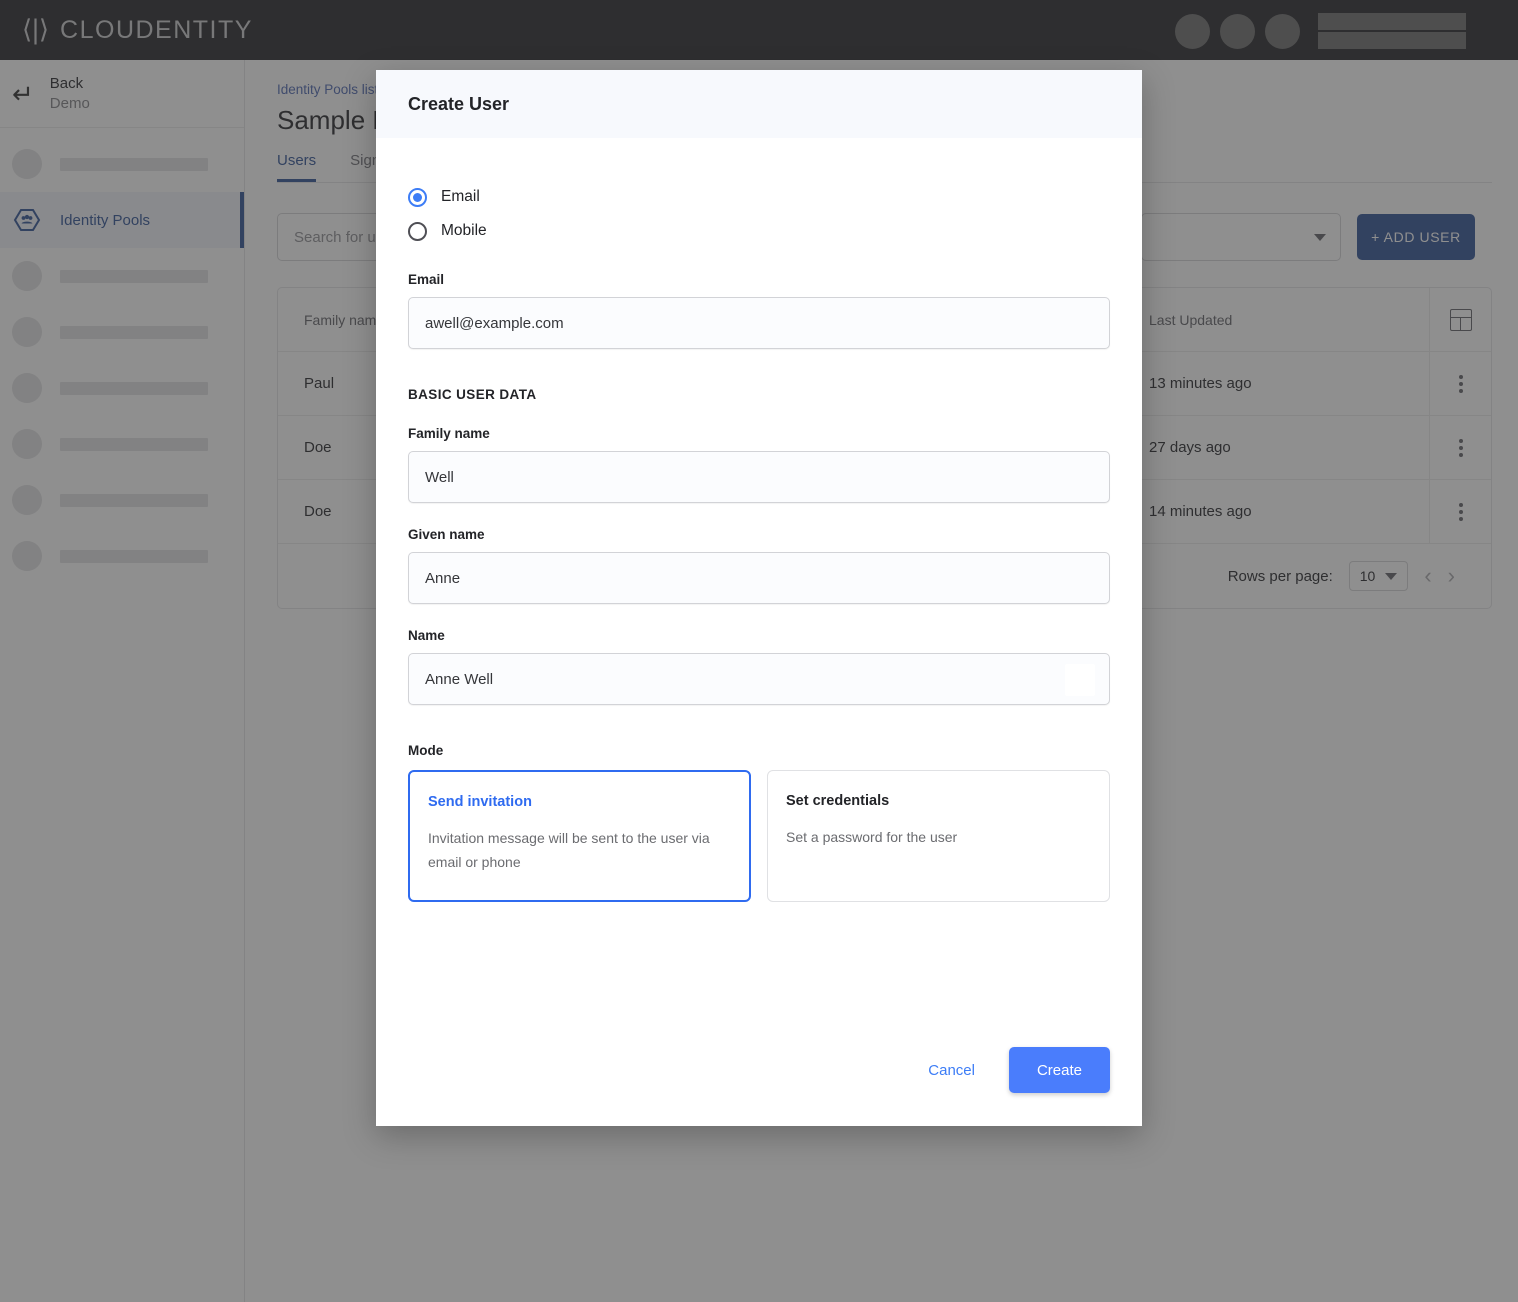  I want to click on given-name-label: Given name, so click(446, 534).